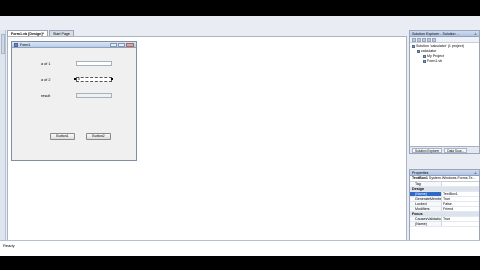 This screenshot has height=270, width=480. Describe the element at coordinates (62, 136) in the screenshot. I see `button1: Button1` at that location.